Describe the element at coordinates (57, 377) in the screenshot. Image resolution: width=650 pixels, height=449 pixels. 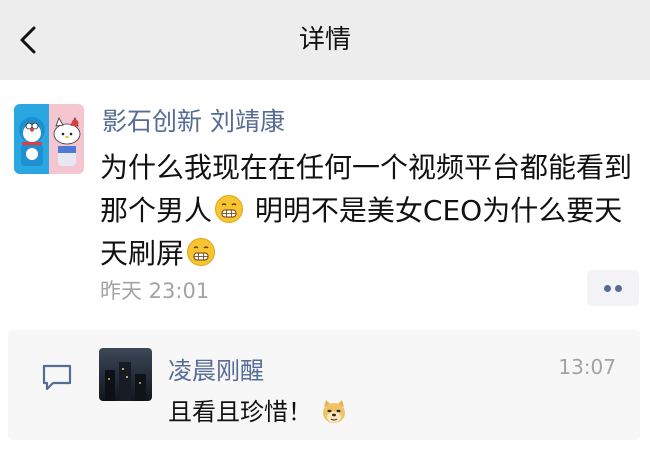
I see `comment-icon` at that location.